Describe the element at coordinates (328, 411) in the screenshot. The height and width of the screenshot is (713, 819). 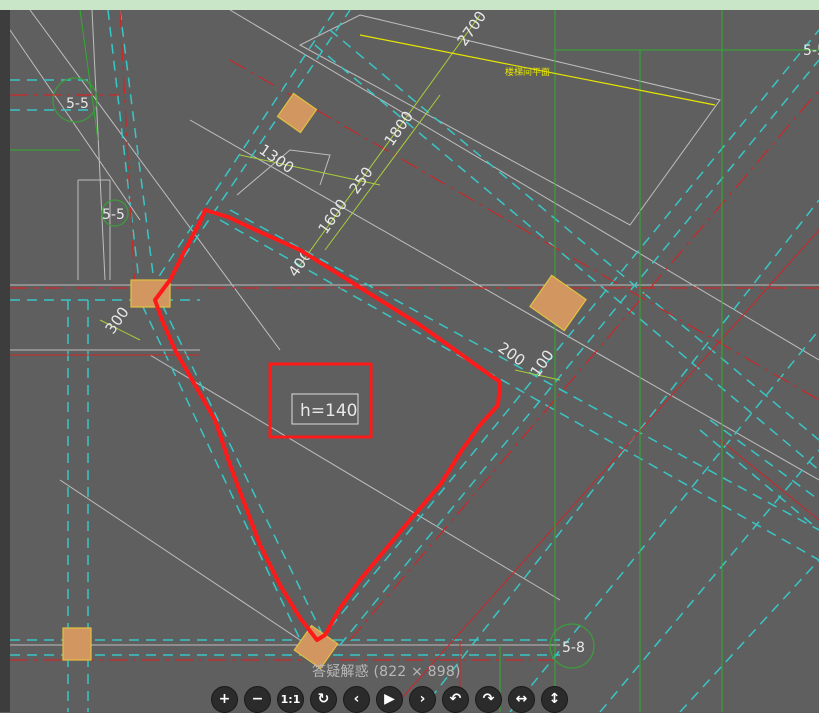
I see `slab-thickness-label: h=140` at that location.